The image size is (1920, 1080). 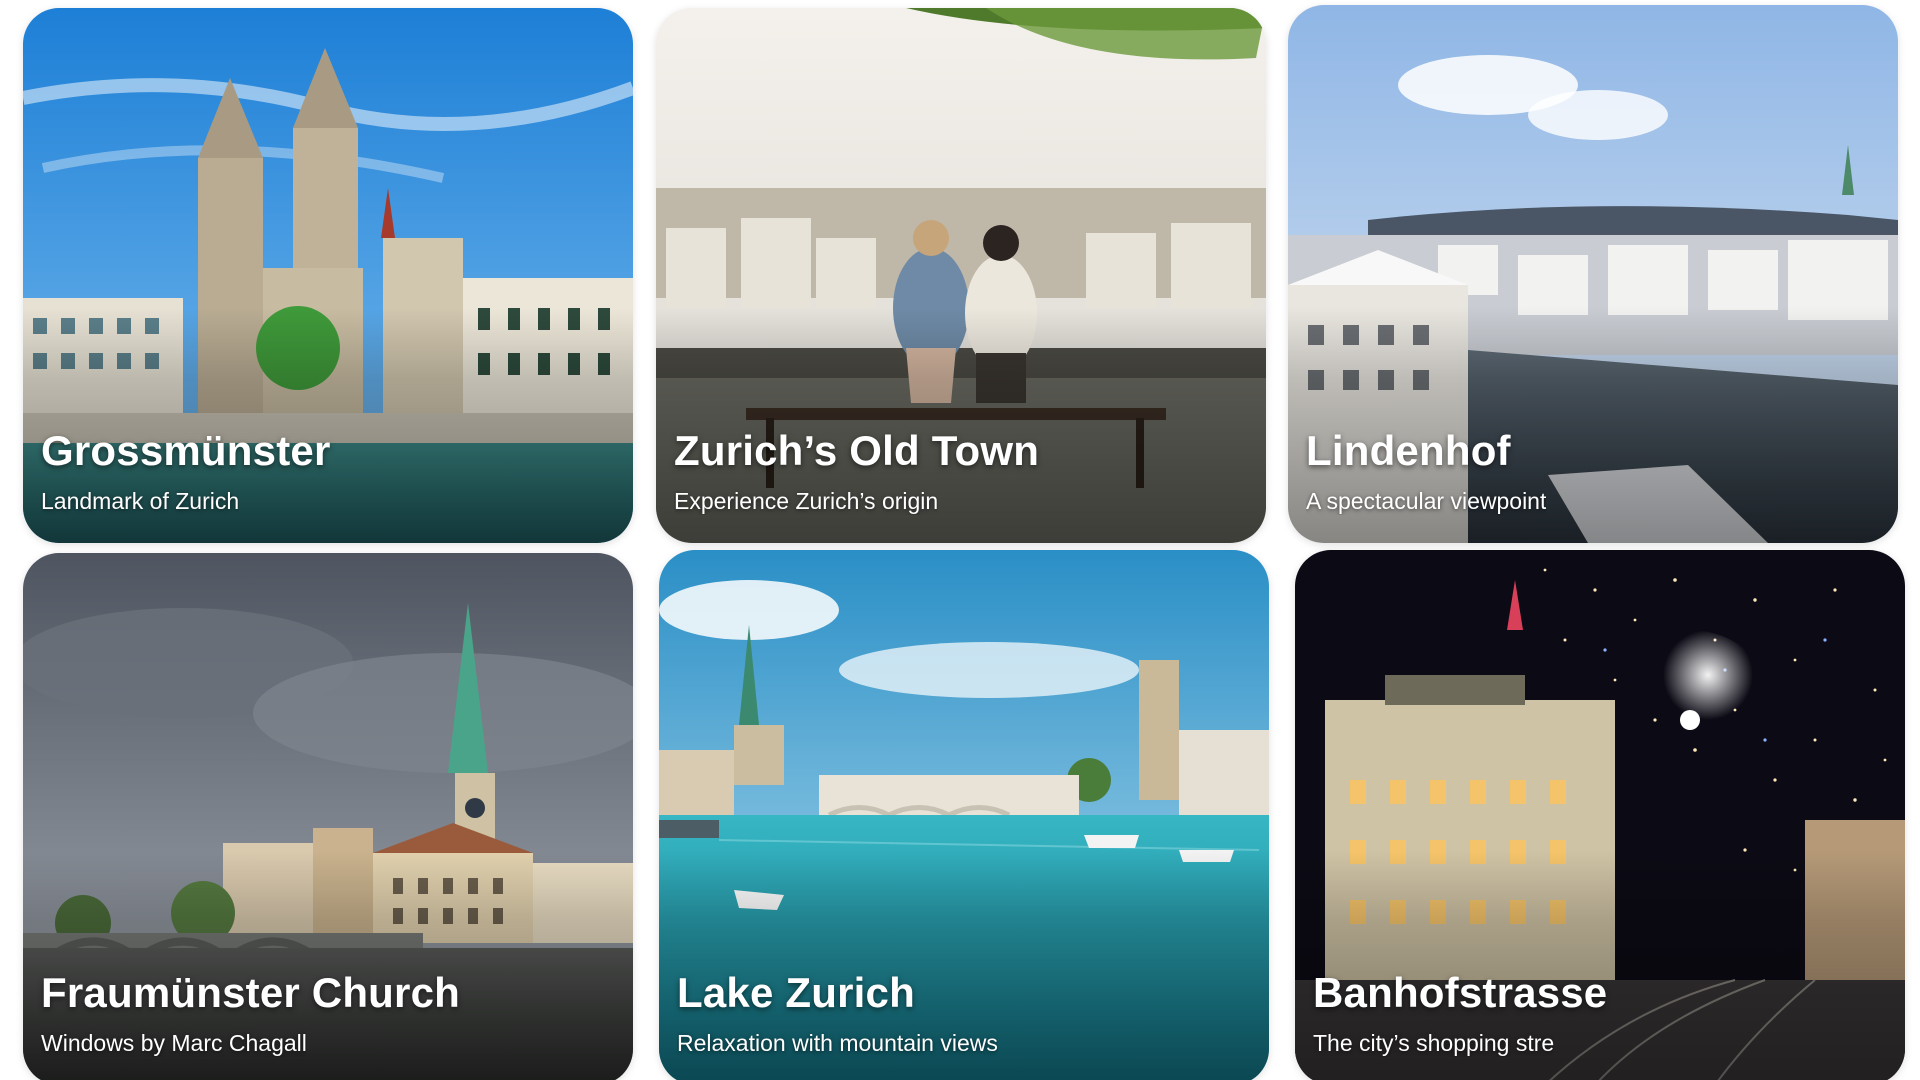 What do you see at coordinates (806, 501) in the screenshot?
I see `card-subtitle: Experience Zurich’s origin` at bounding box center [806, 501].